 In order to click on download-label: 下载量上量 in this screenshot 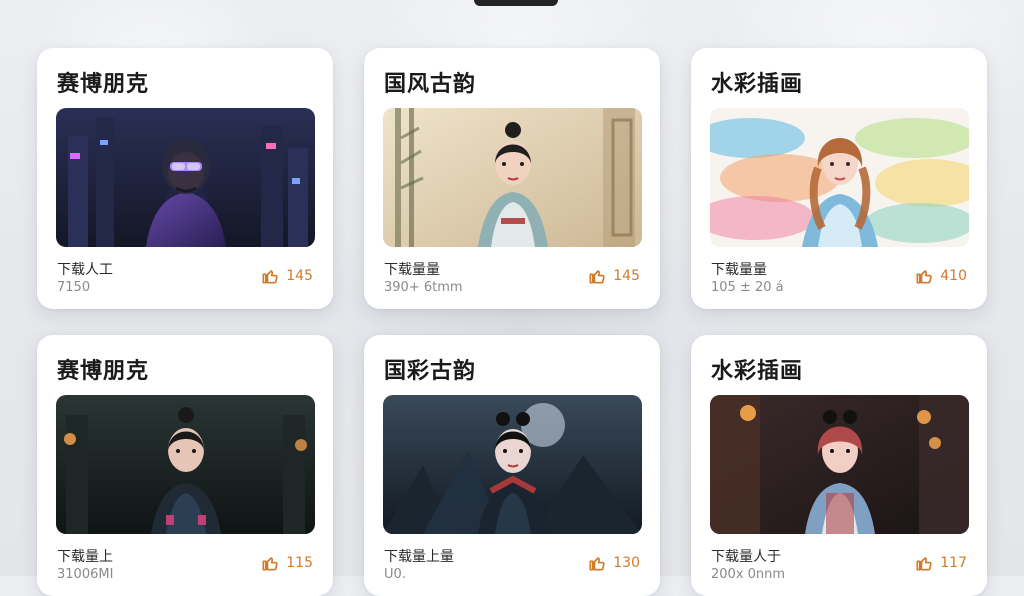, I will do `click(419, 557)`.